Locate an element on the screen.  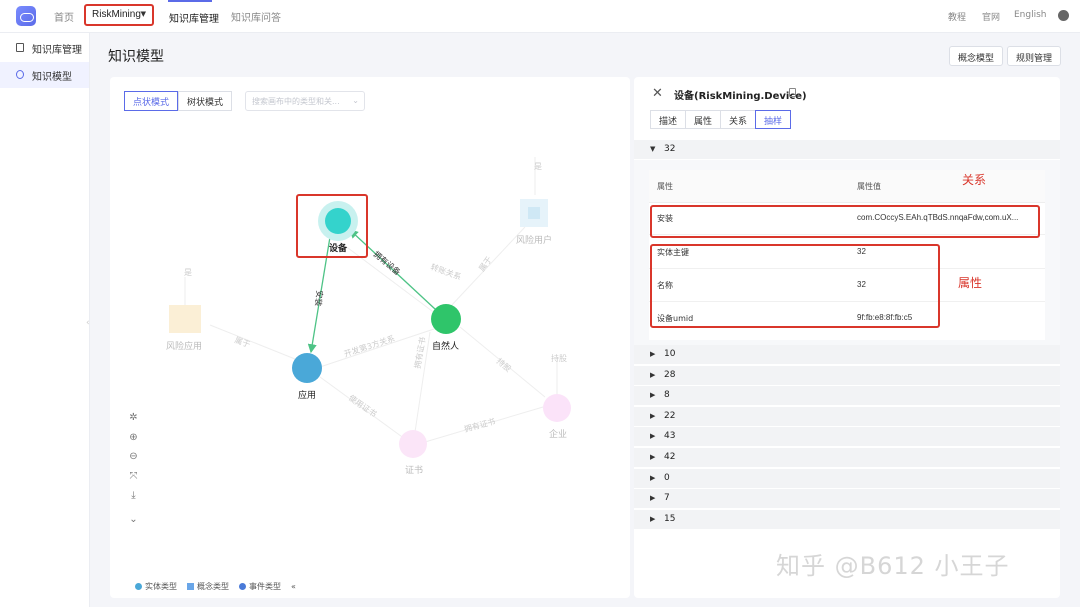
sample-group-row: ▶ 15 is located at coordinates (847, 519).